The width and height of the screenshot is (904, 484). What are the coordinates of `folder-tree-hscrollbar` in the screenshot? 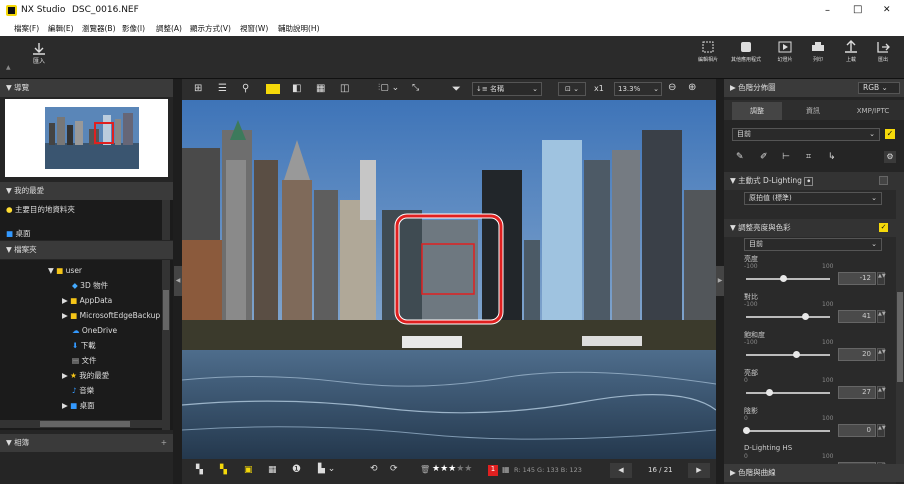 It's located at (81, 424).